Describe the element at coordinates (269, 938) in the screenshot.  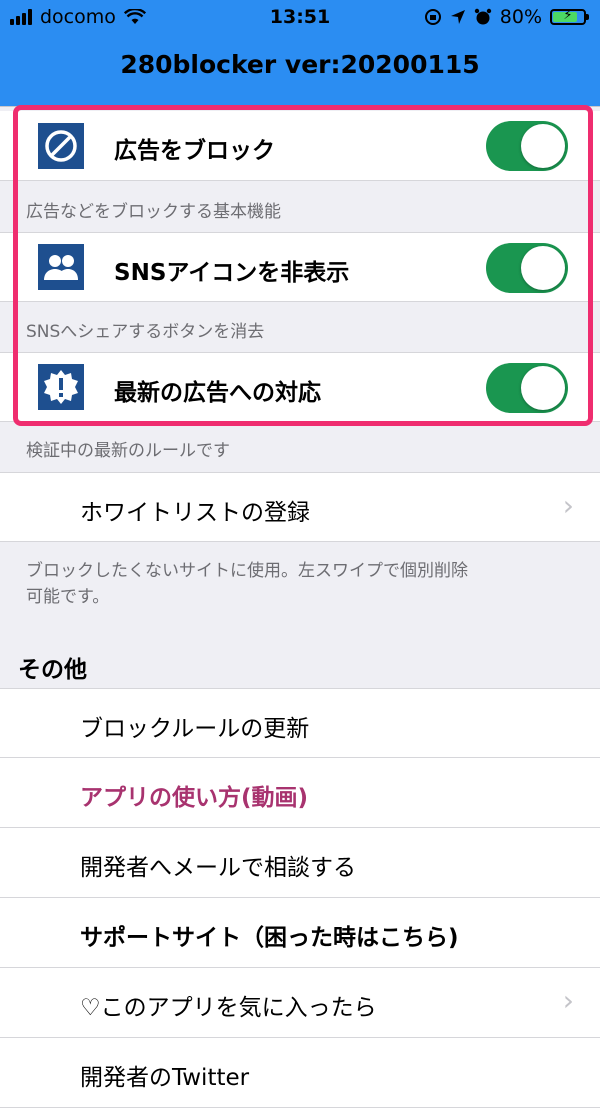
I see `list-item-label: サポートサイト（困った時はこちら)` at that location.